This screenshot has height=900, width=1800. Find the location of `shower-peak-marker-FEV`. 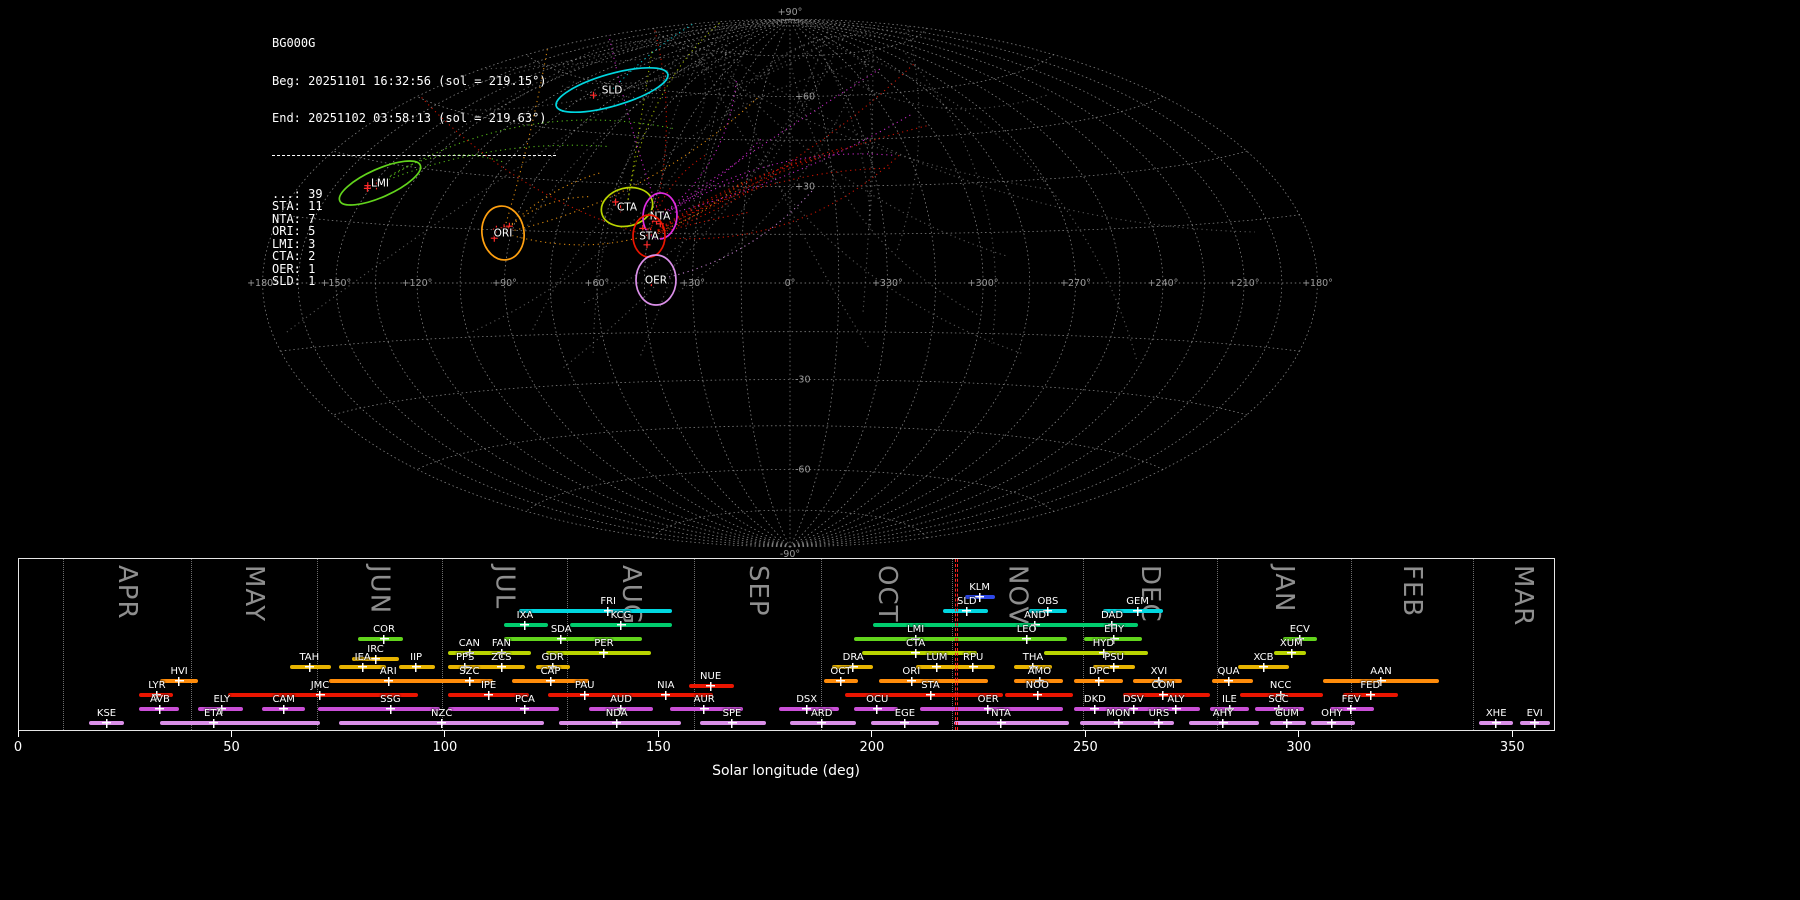

shower-peak-marker-FEV is located at coordinates (1351, 709).